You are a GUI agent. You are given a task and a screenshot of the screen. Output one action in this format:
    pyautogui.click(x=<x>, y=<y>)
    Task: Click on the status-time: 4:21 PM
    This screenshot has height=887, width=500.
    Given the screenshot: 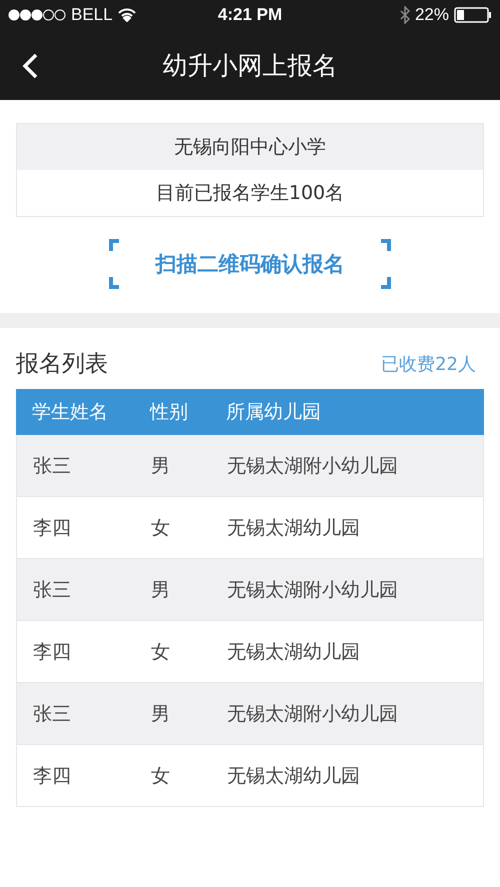 What is the action you would take?
    pyautogui.click(x=250, y=15)
    